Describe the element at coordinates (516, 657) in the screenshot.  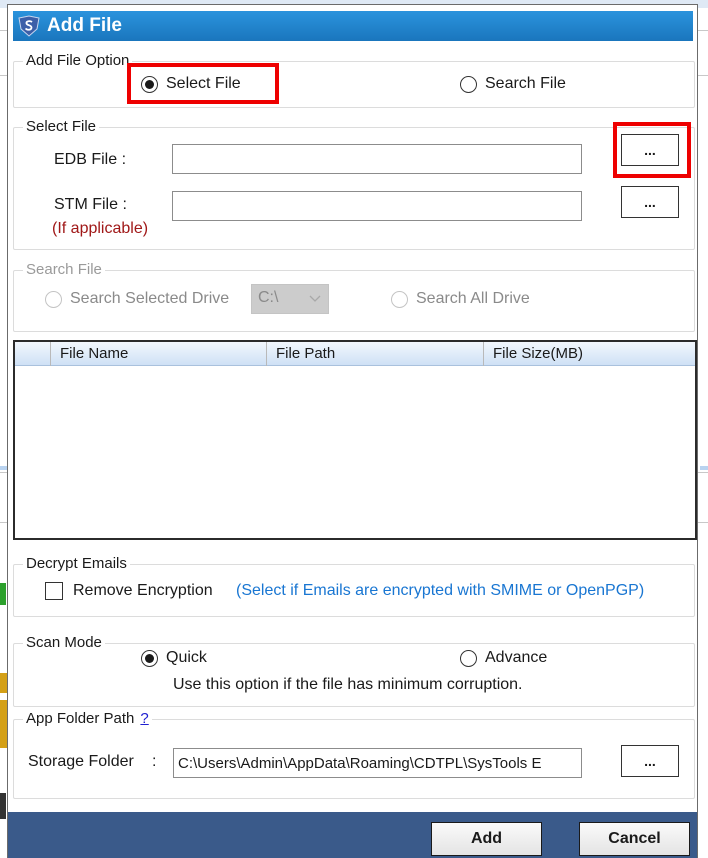
I see `advance-scan-label: Advance` at that location.